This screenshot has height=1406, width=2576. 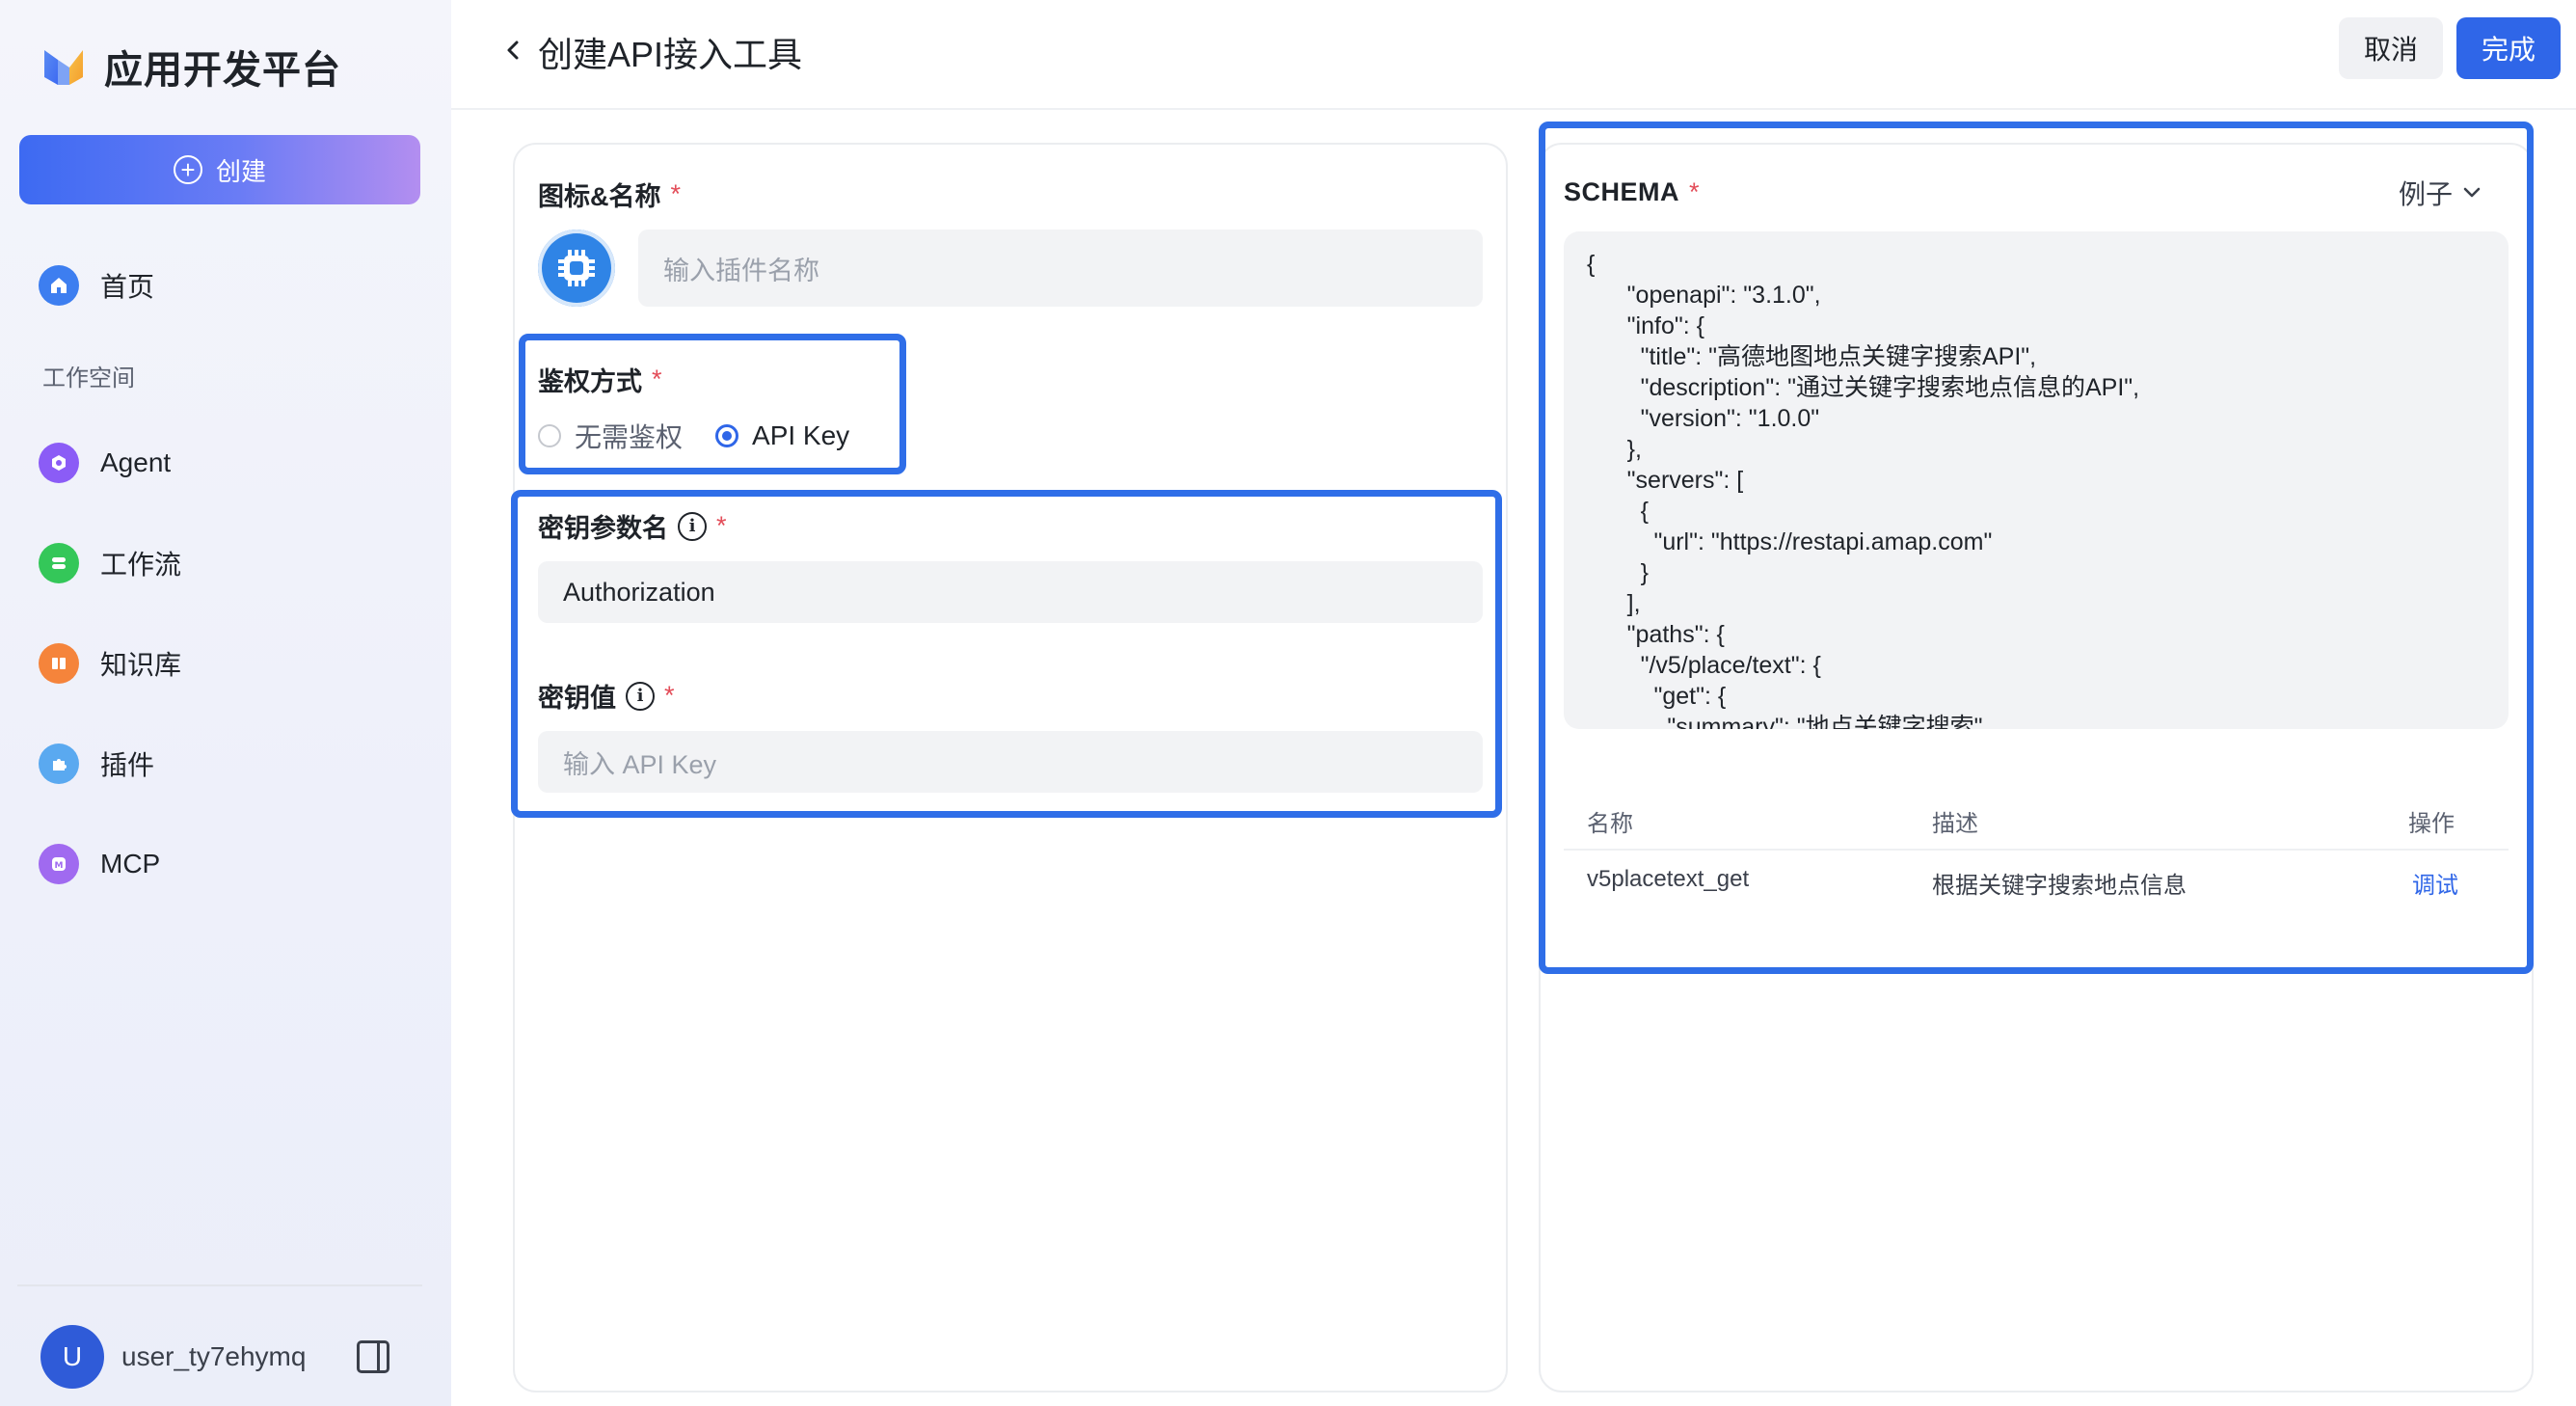 What do you see at coordinates (214, 1356) in the screenshot?
I see `username: user_ty7ehymq` at bounding box center [214, 1356].